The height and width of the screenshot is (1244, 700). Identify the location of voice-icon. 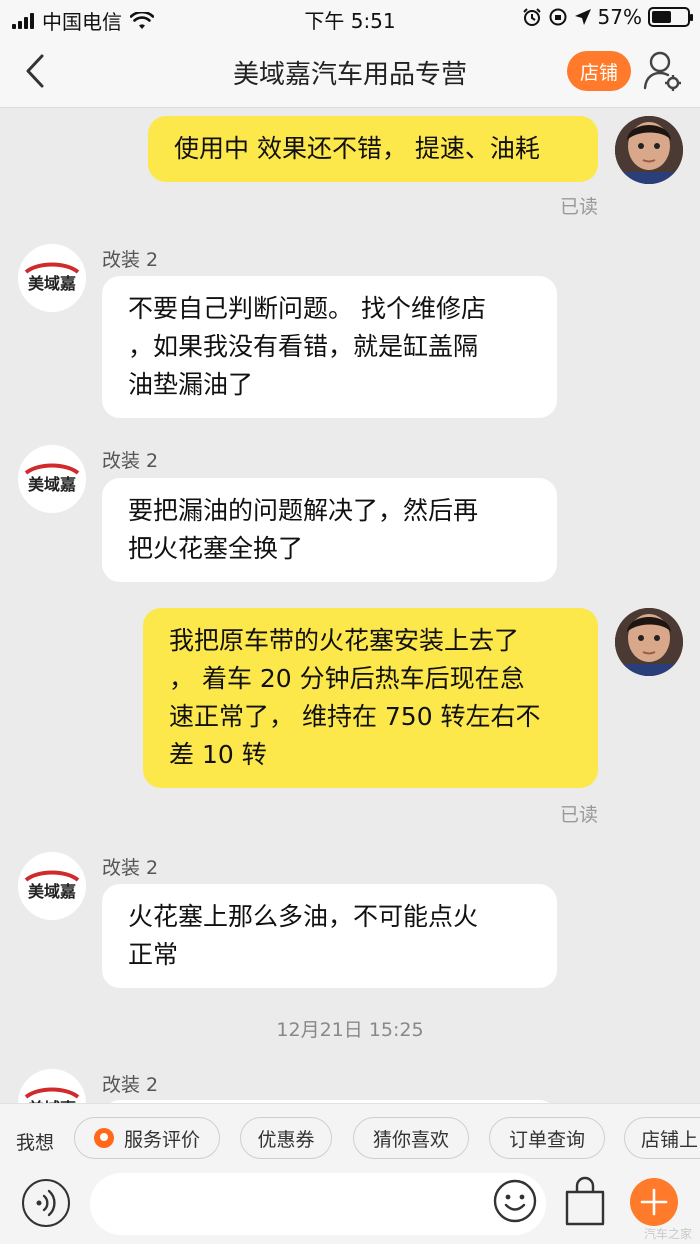
(46, 1203).